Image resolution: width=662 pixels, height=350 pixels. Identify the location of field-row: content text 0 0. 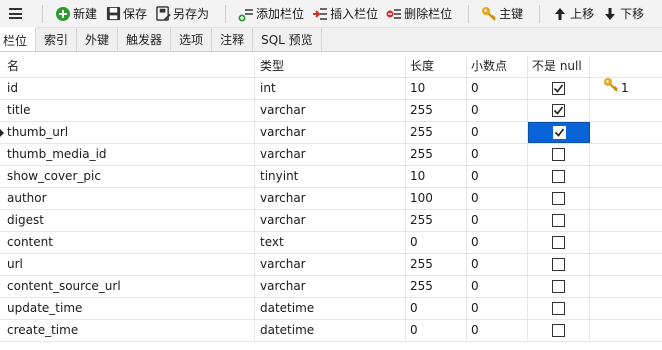
(331, 243).